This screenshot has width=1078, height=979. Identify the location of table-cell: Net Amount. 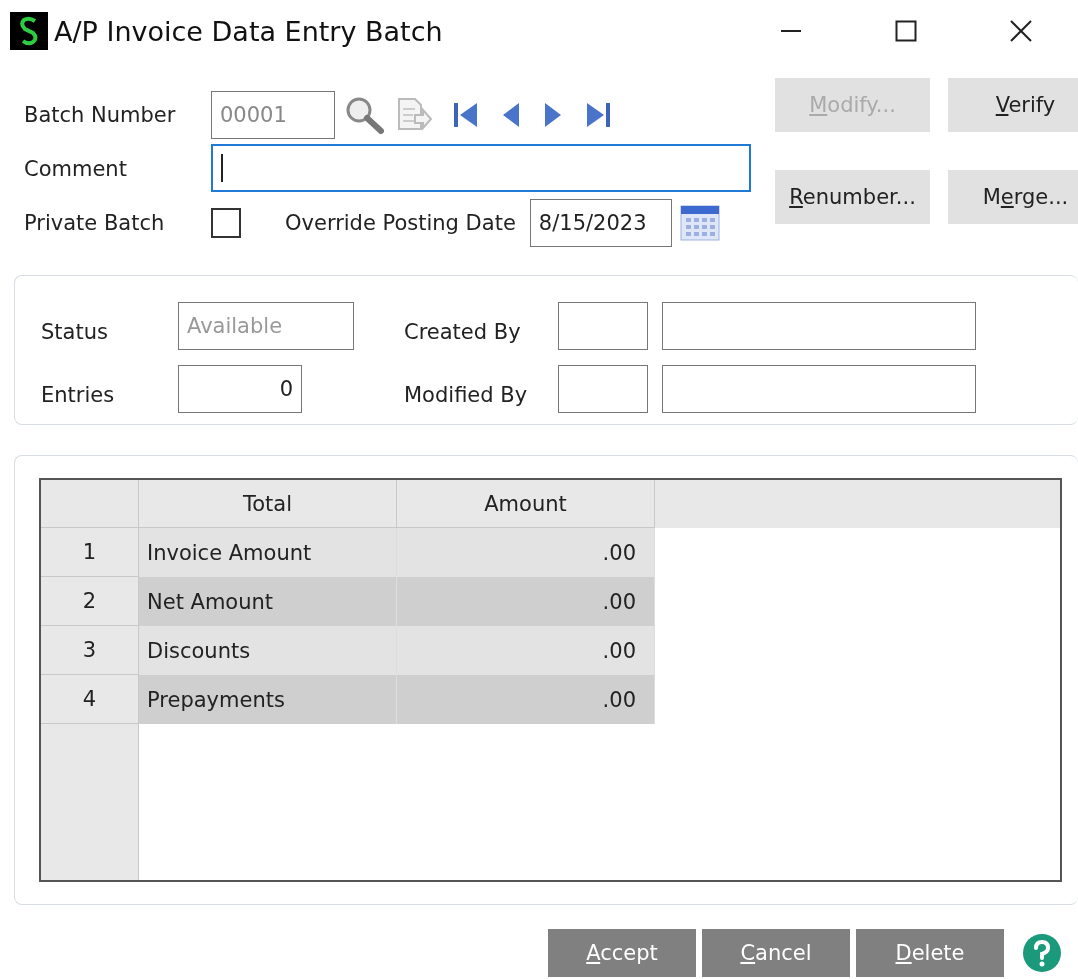
(268, 601).